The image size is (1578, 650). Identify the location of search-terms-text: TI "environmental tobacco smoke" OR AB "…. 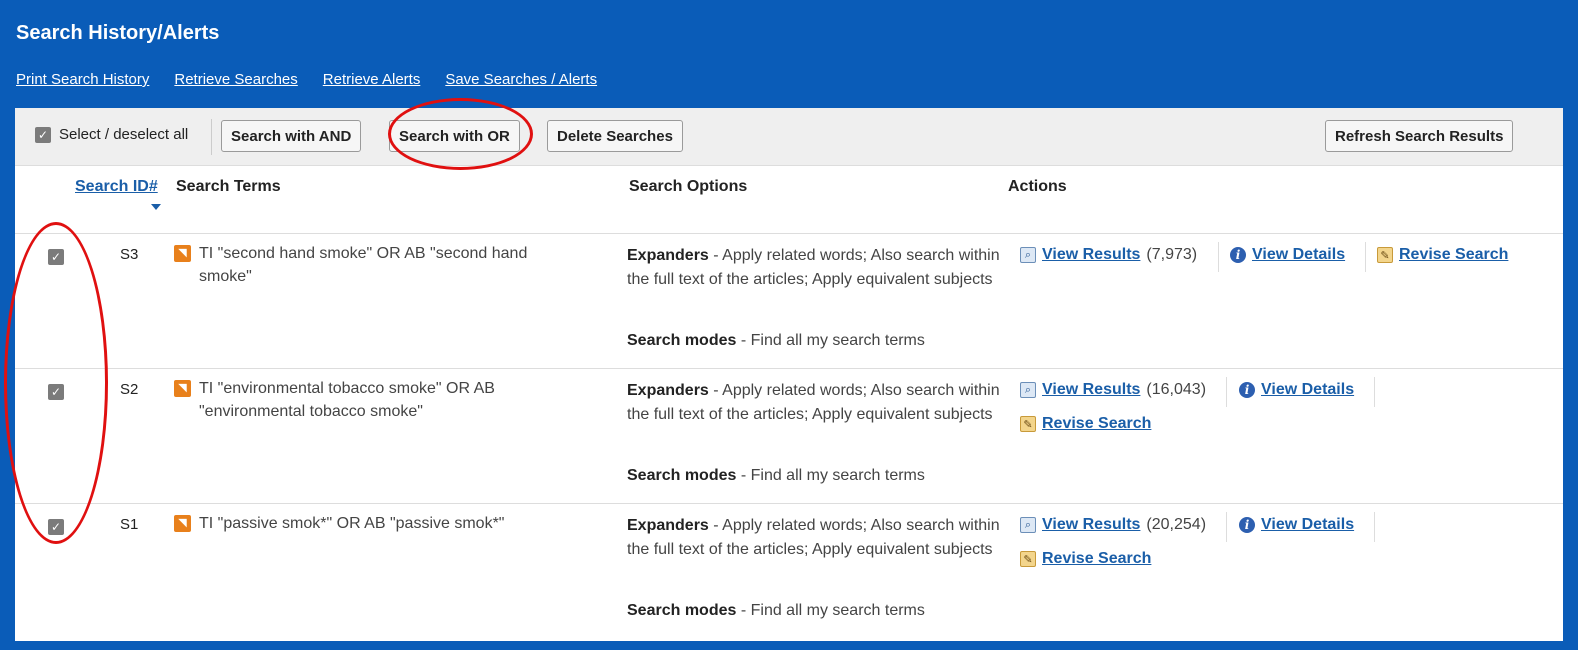
(347, 400).